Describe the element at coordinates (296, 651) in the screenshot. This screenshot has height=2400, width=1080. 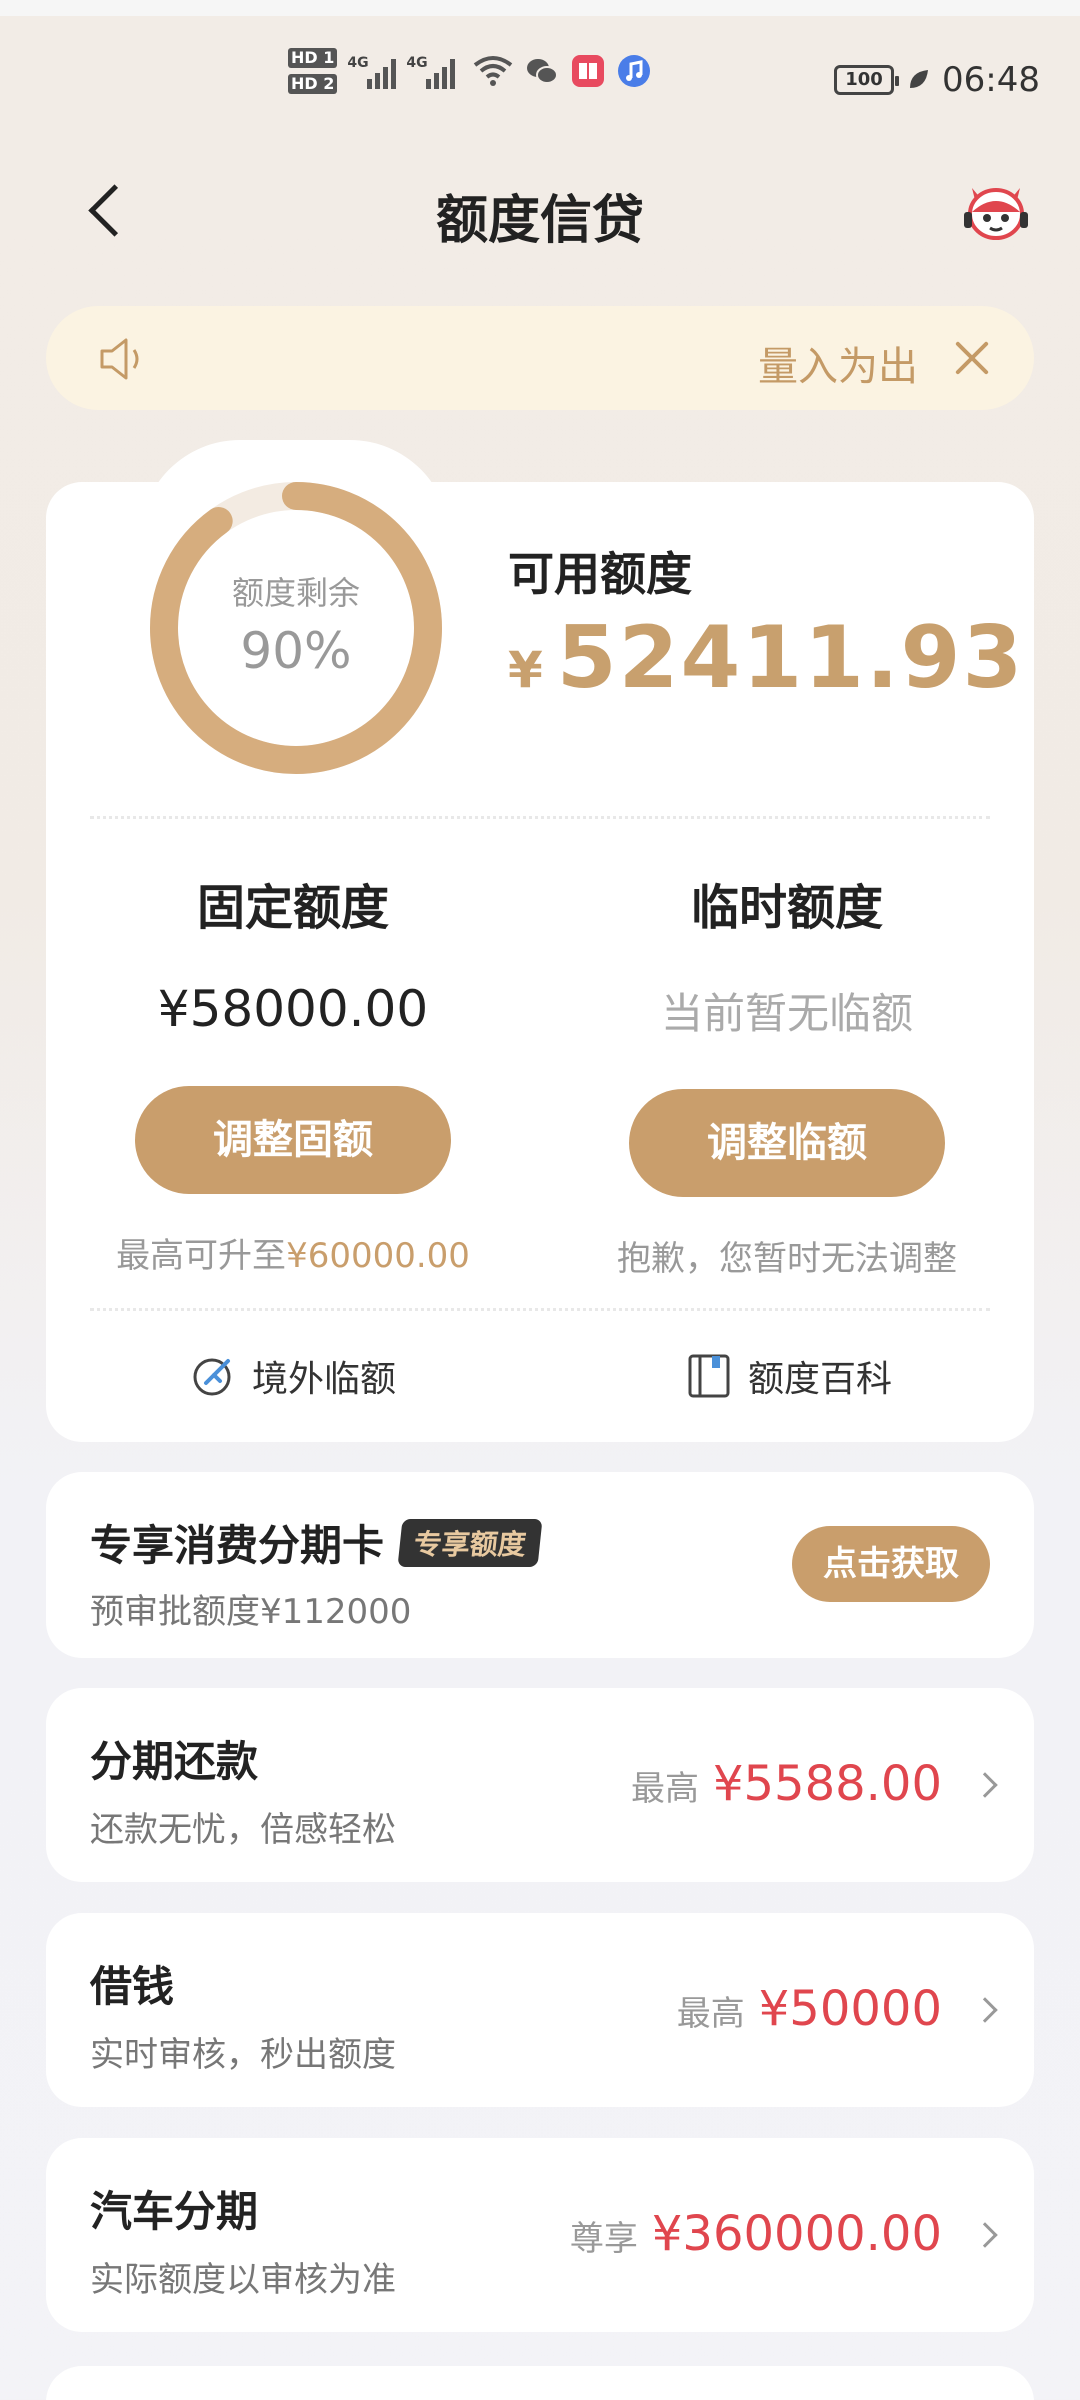
I see `ring-value: 90%` at that location.